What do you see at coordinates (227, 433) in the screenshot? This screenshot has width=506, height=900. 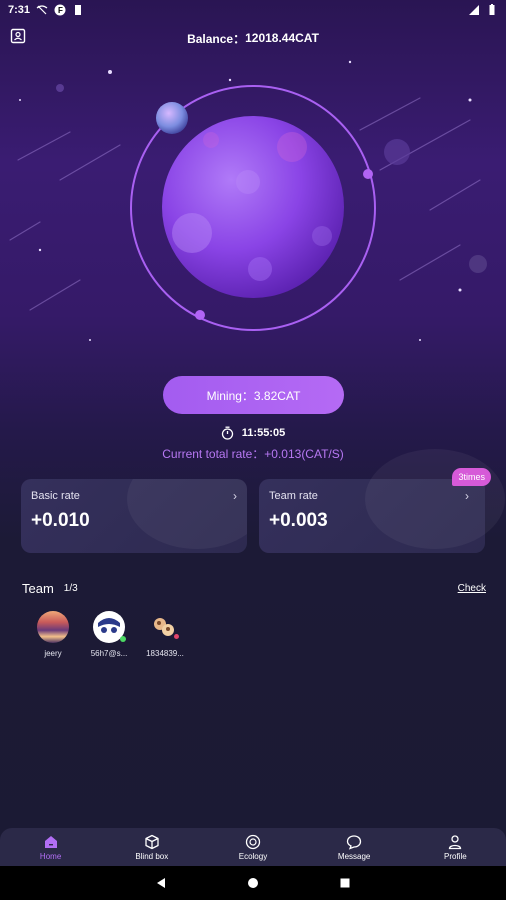 I see `stopwatch-icon` at bounding box center [227, 433].